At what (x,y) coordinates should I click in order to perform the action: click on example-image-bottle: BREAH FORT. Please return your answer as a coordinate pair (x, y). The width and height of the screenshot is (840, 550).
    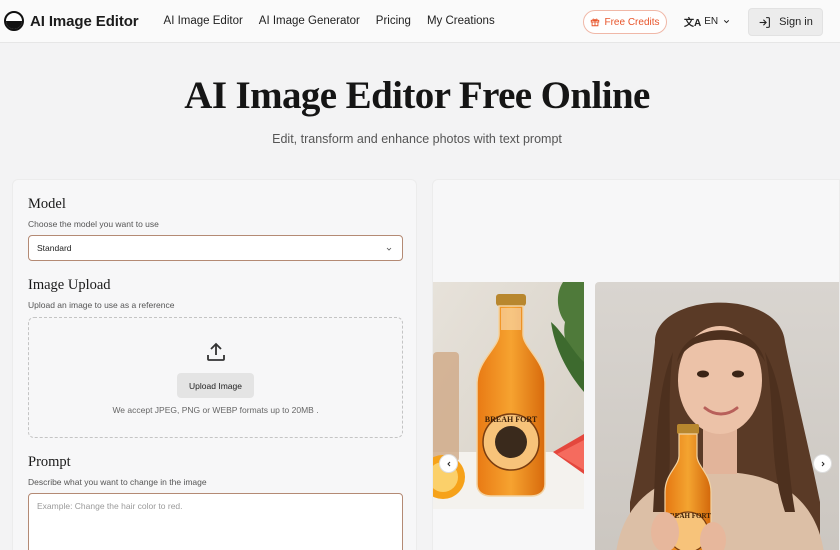
    Looking at the image, I should click on (508, 395).